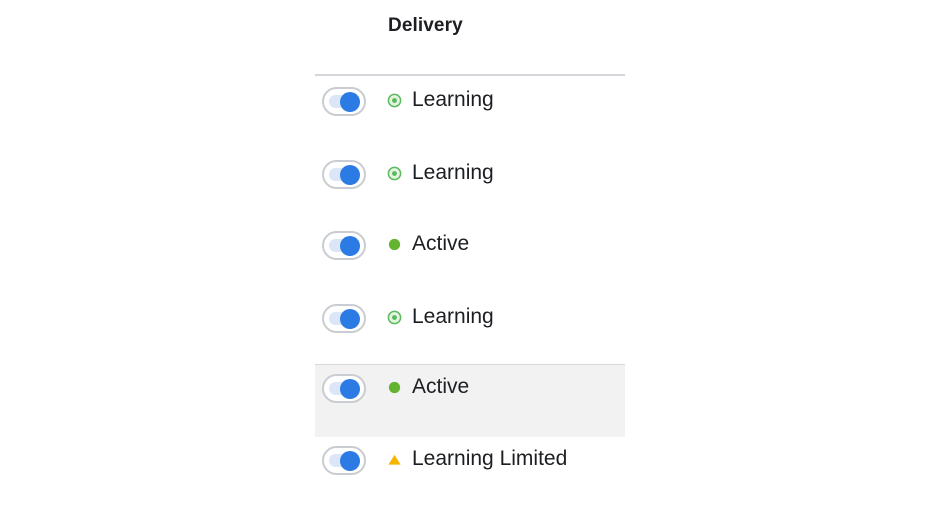 The width and height of the screenshot is (940, 509). I want to click on status-label: Learning Limited, so click(490, 458).